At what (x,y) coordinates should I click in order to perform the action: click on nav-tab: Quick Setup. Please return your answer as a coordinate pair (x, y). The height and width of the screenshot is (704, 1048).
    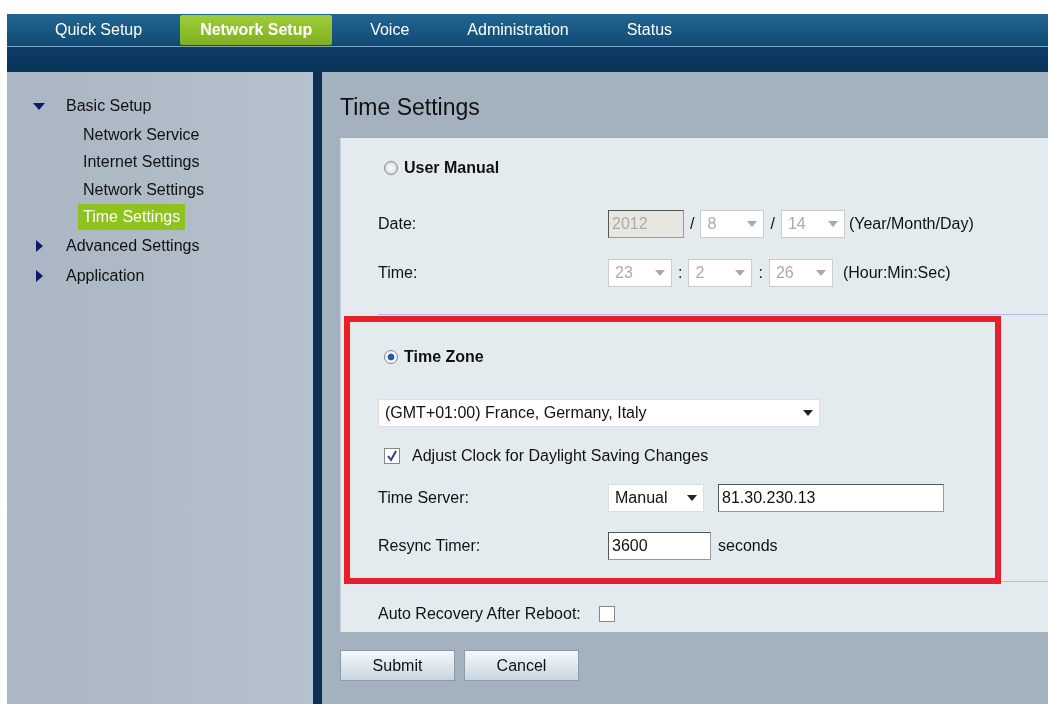
    Looking at the image, I should click on (99, 30).